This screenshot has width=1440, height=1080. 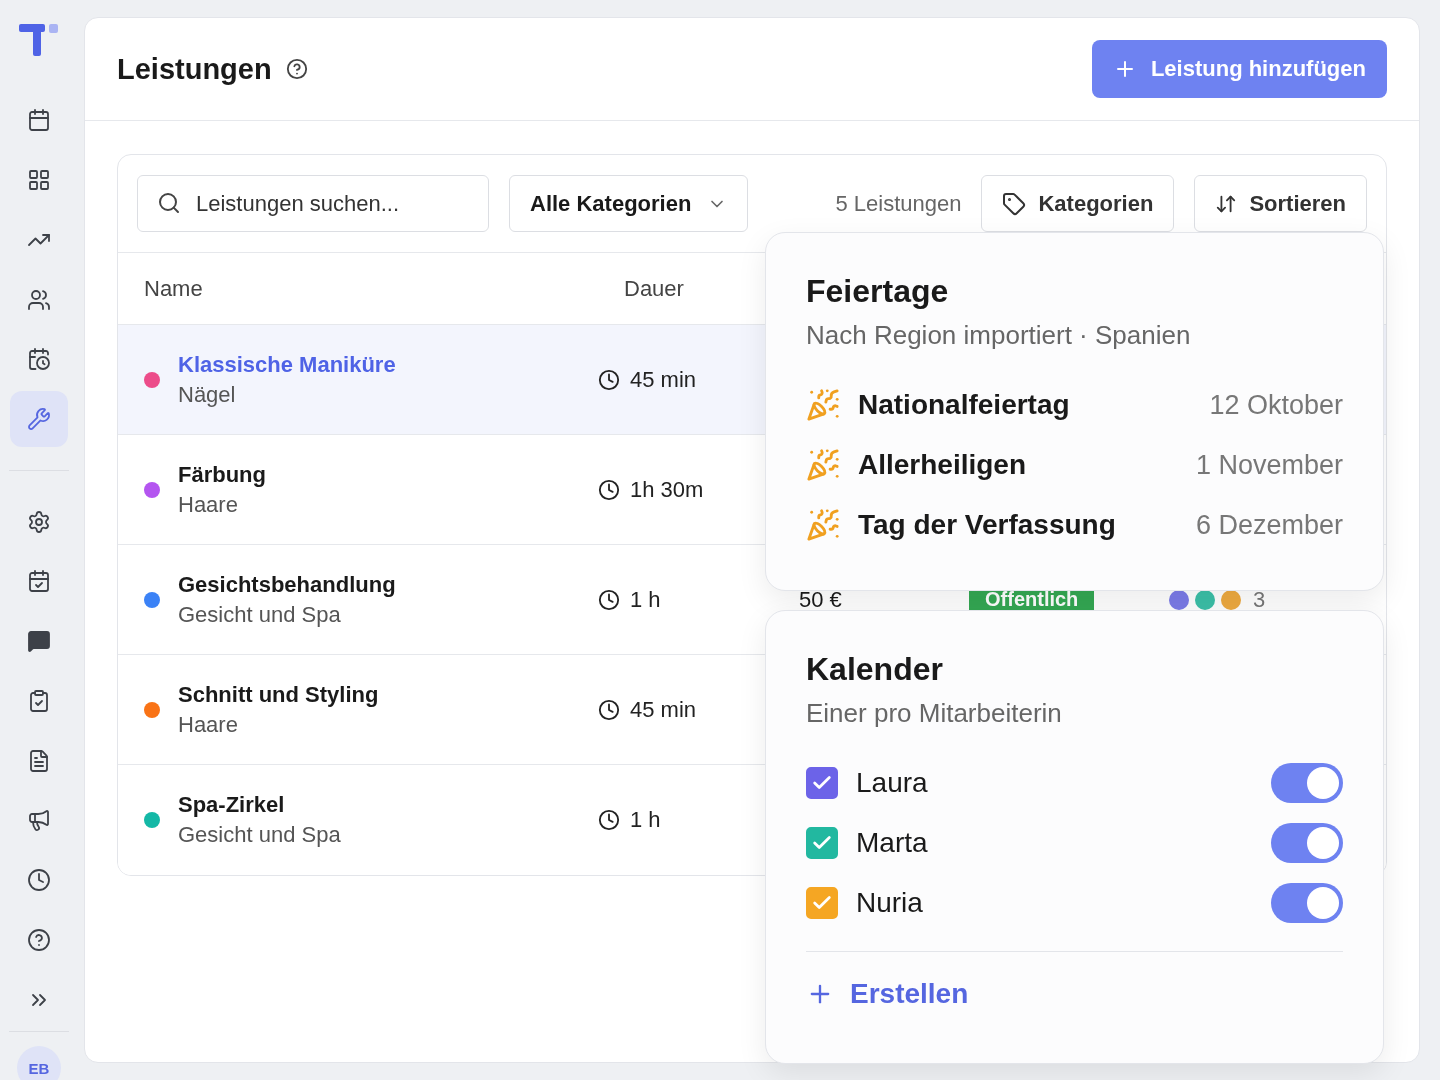 I want to click on create-calendar-button: Erstellen, so click(x=887, y=994).